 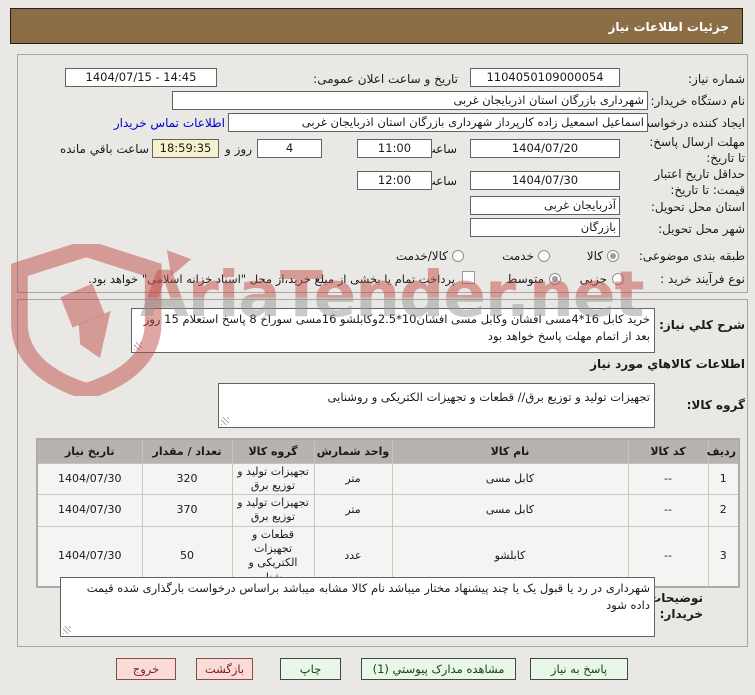 I want to click on classification-option-goods-service-label: کالا/خدمت, so click(x=421, y=256).